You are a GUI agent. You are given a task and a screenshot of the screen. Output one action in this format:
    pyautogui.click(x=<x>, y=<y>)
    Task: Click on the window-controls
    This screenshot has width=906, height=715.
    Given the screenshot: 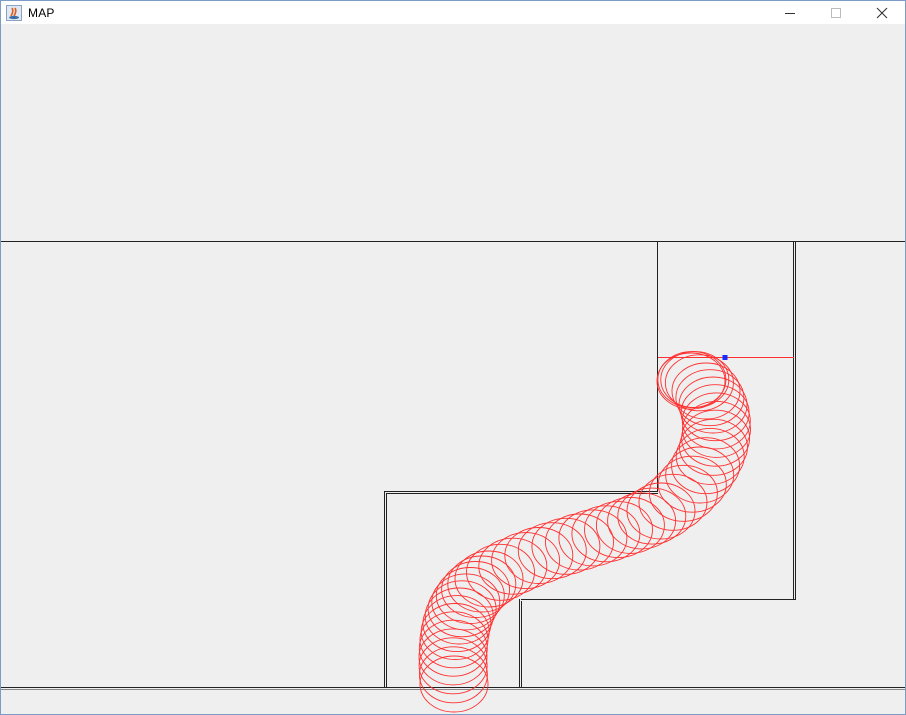 What is the action you would take?
    pyautogui.click(x=836, y=12)
    